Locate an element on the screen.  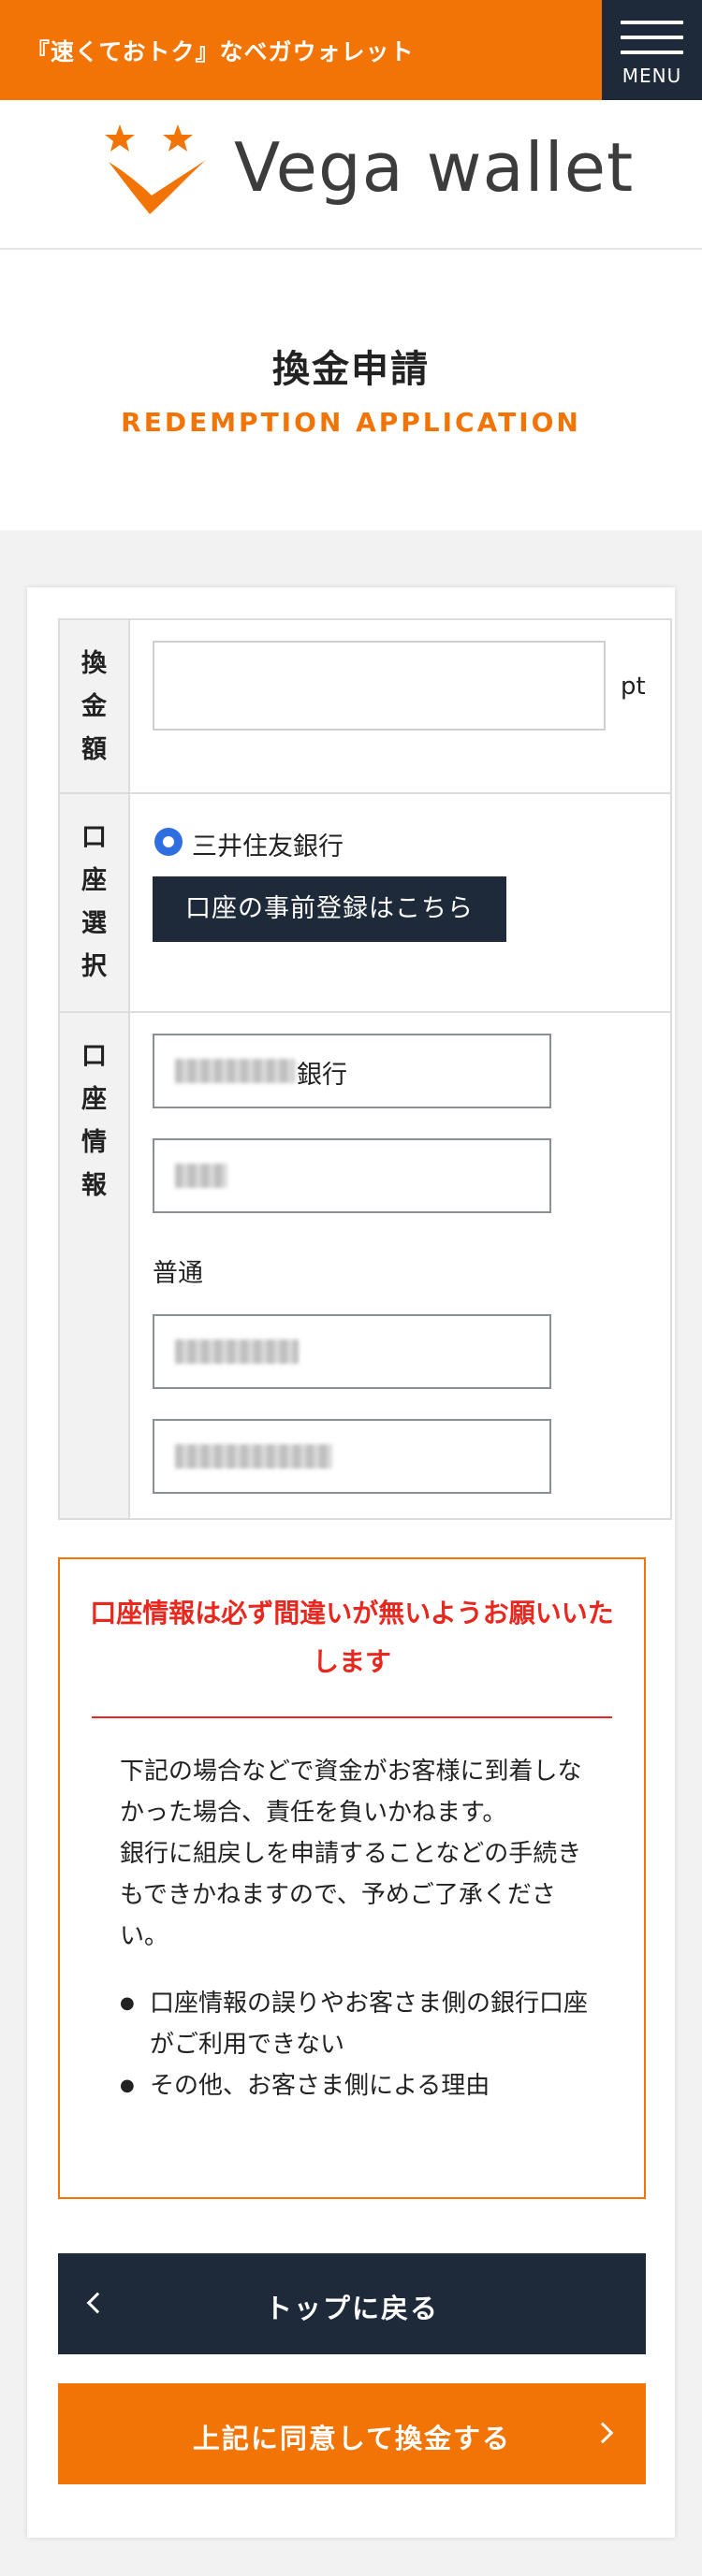
account-info-label: 口 座 情 報 is located at coordinates (94, 1121).